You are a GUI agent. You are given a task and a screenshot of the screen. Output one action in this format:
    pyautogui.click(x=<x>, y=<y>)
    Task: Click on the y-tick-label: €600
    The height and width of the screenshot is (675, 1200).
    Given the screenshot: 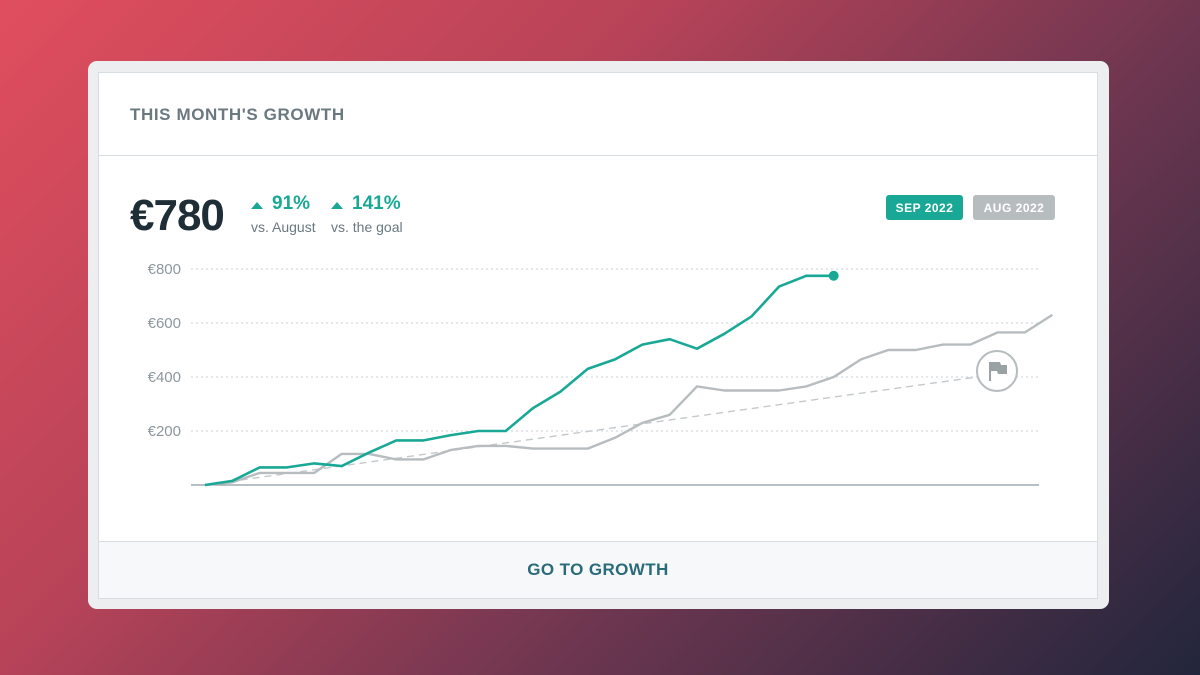 What is the action you would take?
    pyautogui.click(x=164, y=323)
    